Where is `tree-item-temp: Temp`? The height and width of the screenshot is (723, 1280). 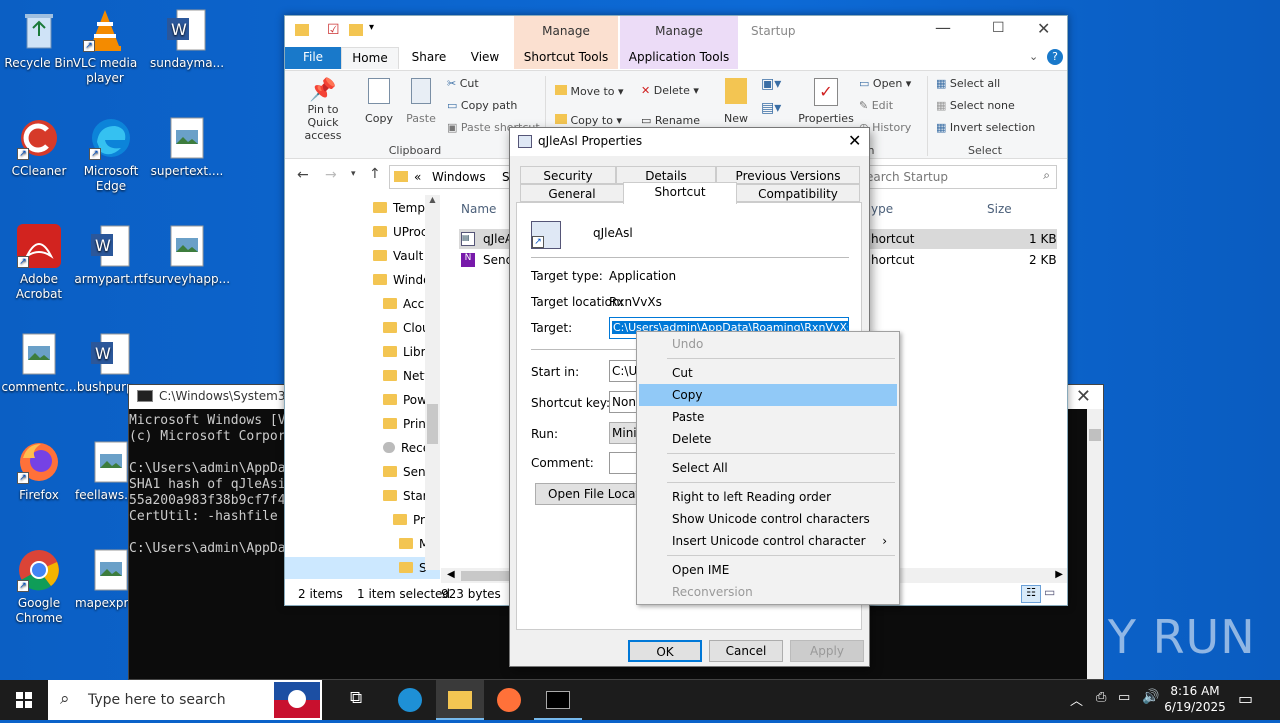 tree-item-temp: Temp is located at coordinates (399, 208).